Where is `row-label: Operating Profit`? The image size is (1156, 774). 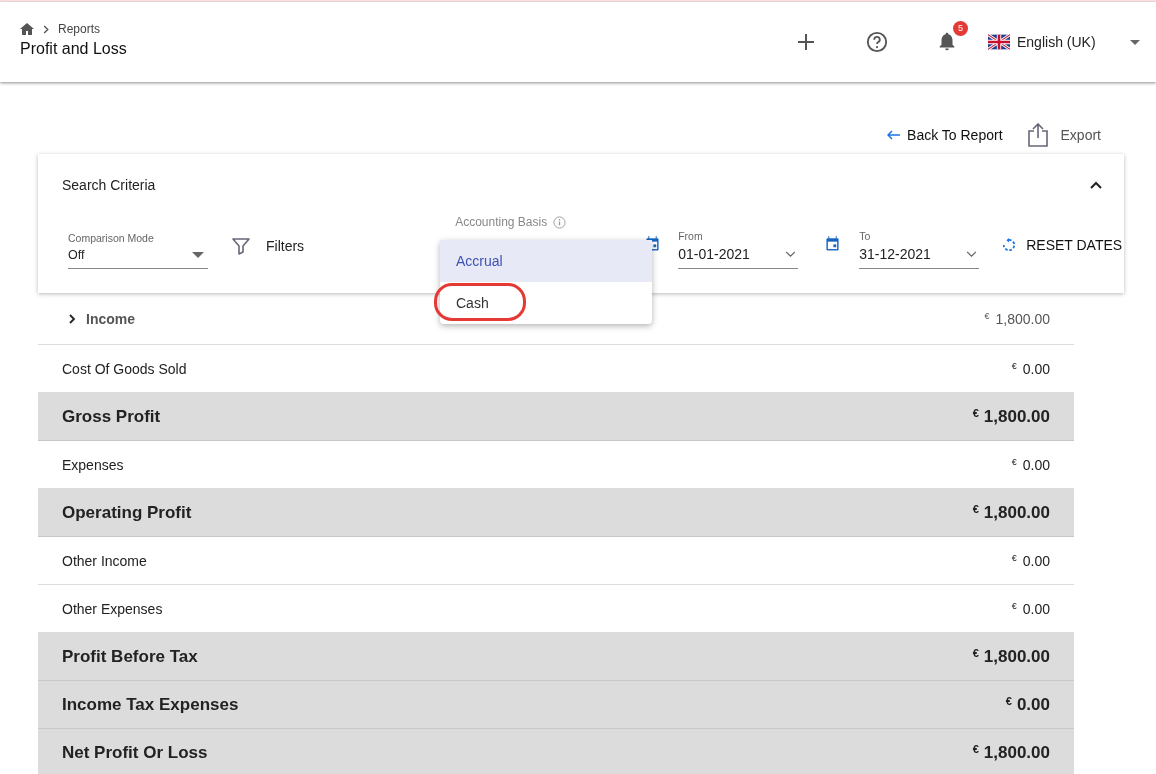 row-label: Operating Profit is located at coordinates (127, 512).